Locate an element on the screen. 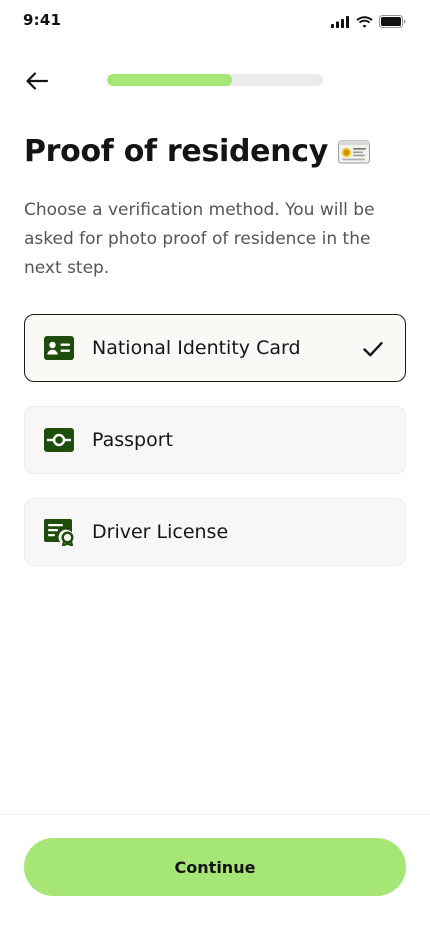  option-driver-license: Driver License is located at coordinates (215, 532).